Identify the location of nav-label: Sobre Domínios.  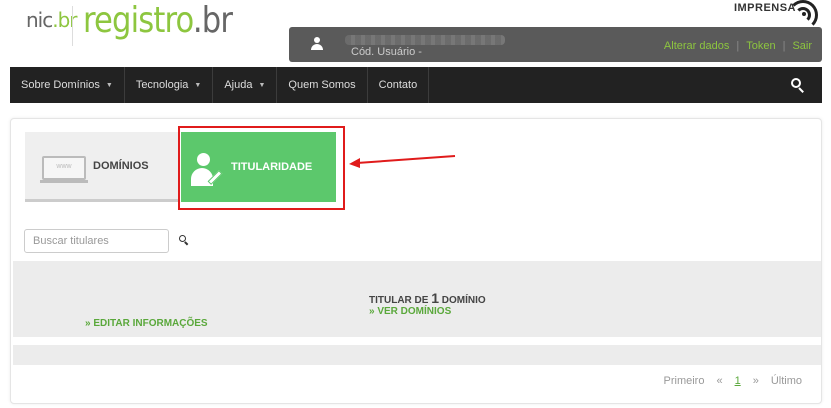
(60, 85).